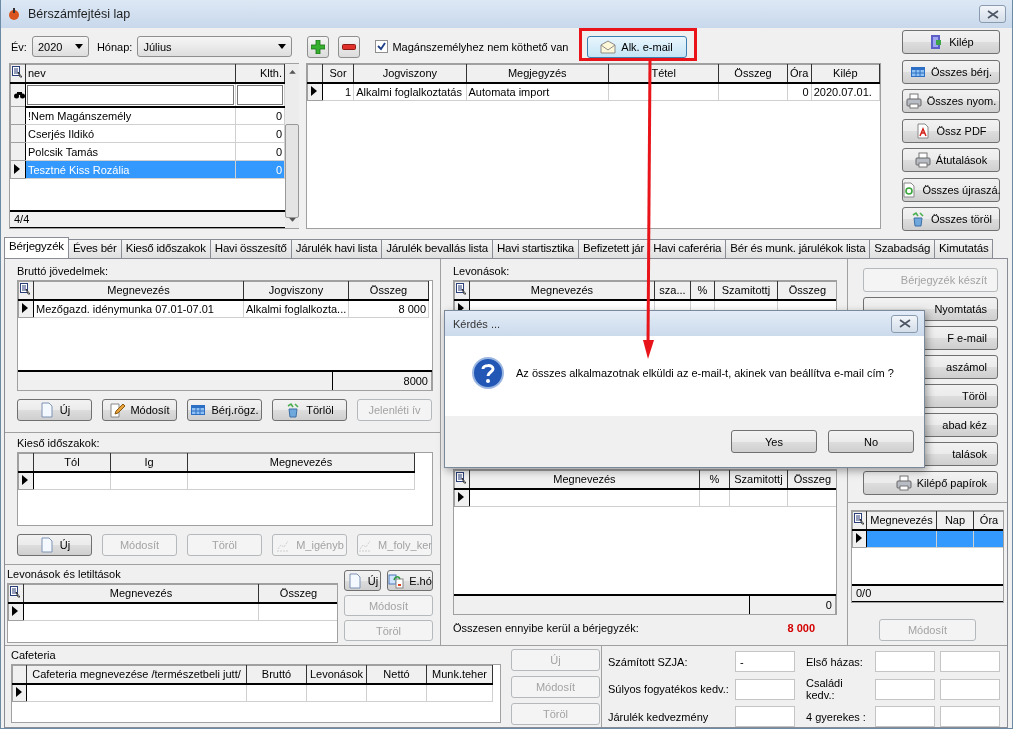 The image size is (1013, 729). I want to click on tab: Járulék havi lista, so click(336, 248).